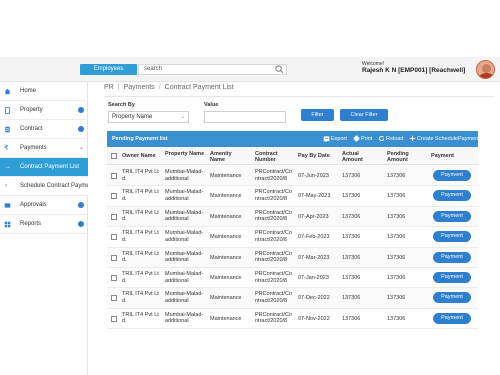 This screenshot has width=500, height=375. Describe the element at coordinates (358, 157) in the screenshot. I see `column-header: Actual Amount` at that location.